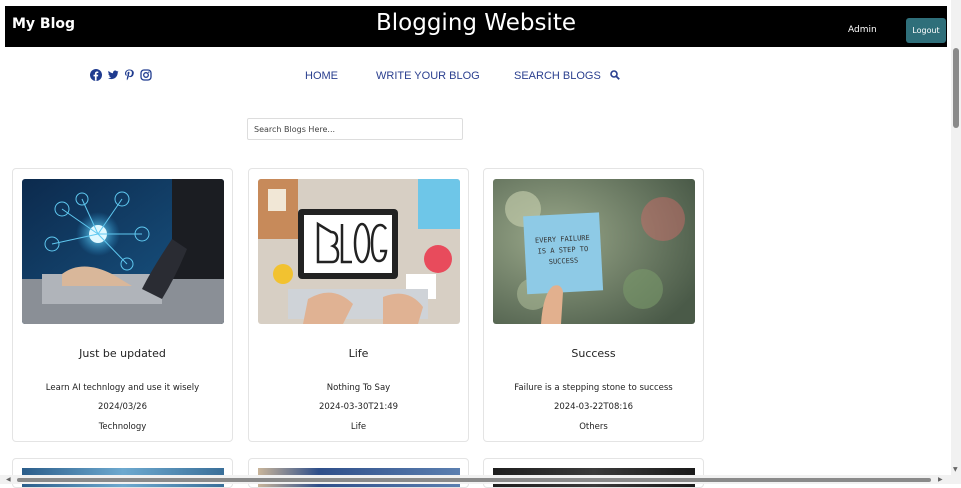 The height and width of the screenshot is (488, 961). Describe the element at coordinates (358, 427) in the screenshot. I see `card-category: Life` at that location.